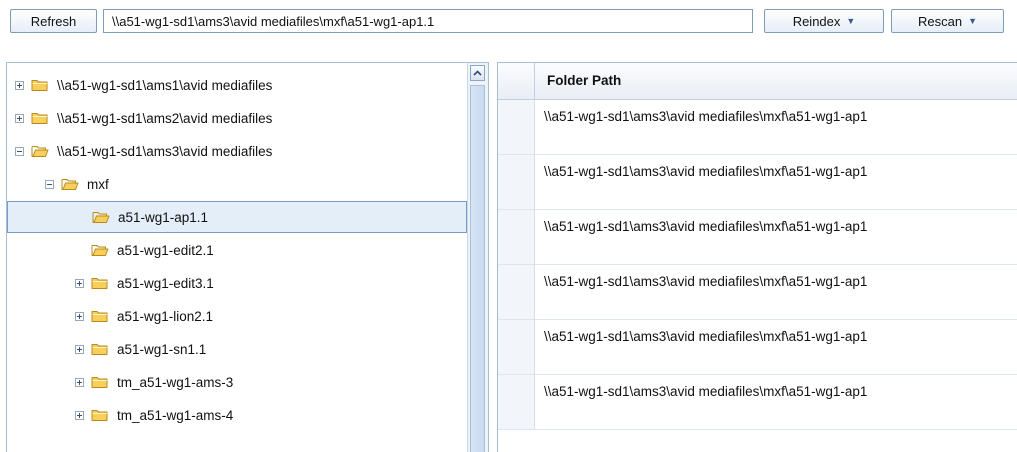 The width and height of the screenshot is (1017, 452). I want to click on tree-item-label: a51-wg1-edit3.1, so click(165, 283).